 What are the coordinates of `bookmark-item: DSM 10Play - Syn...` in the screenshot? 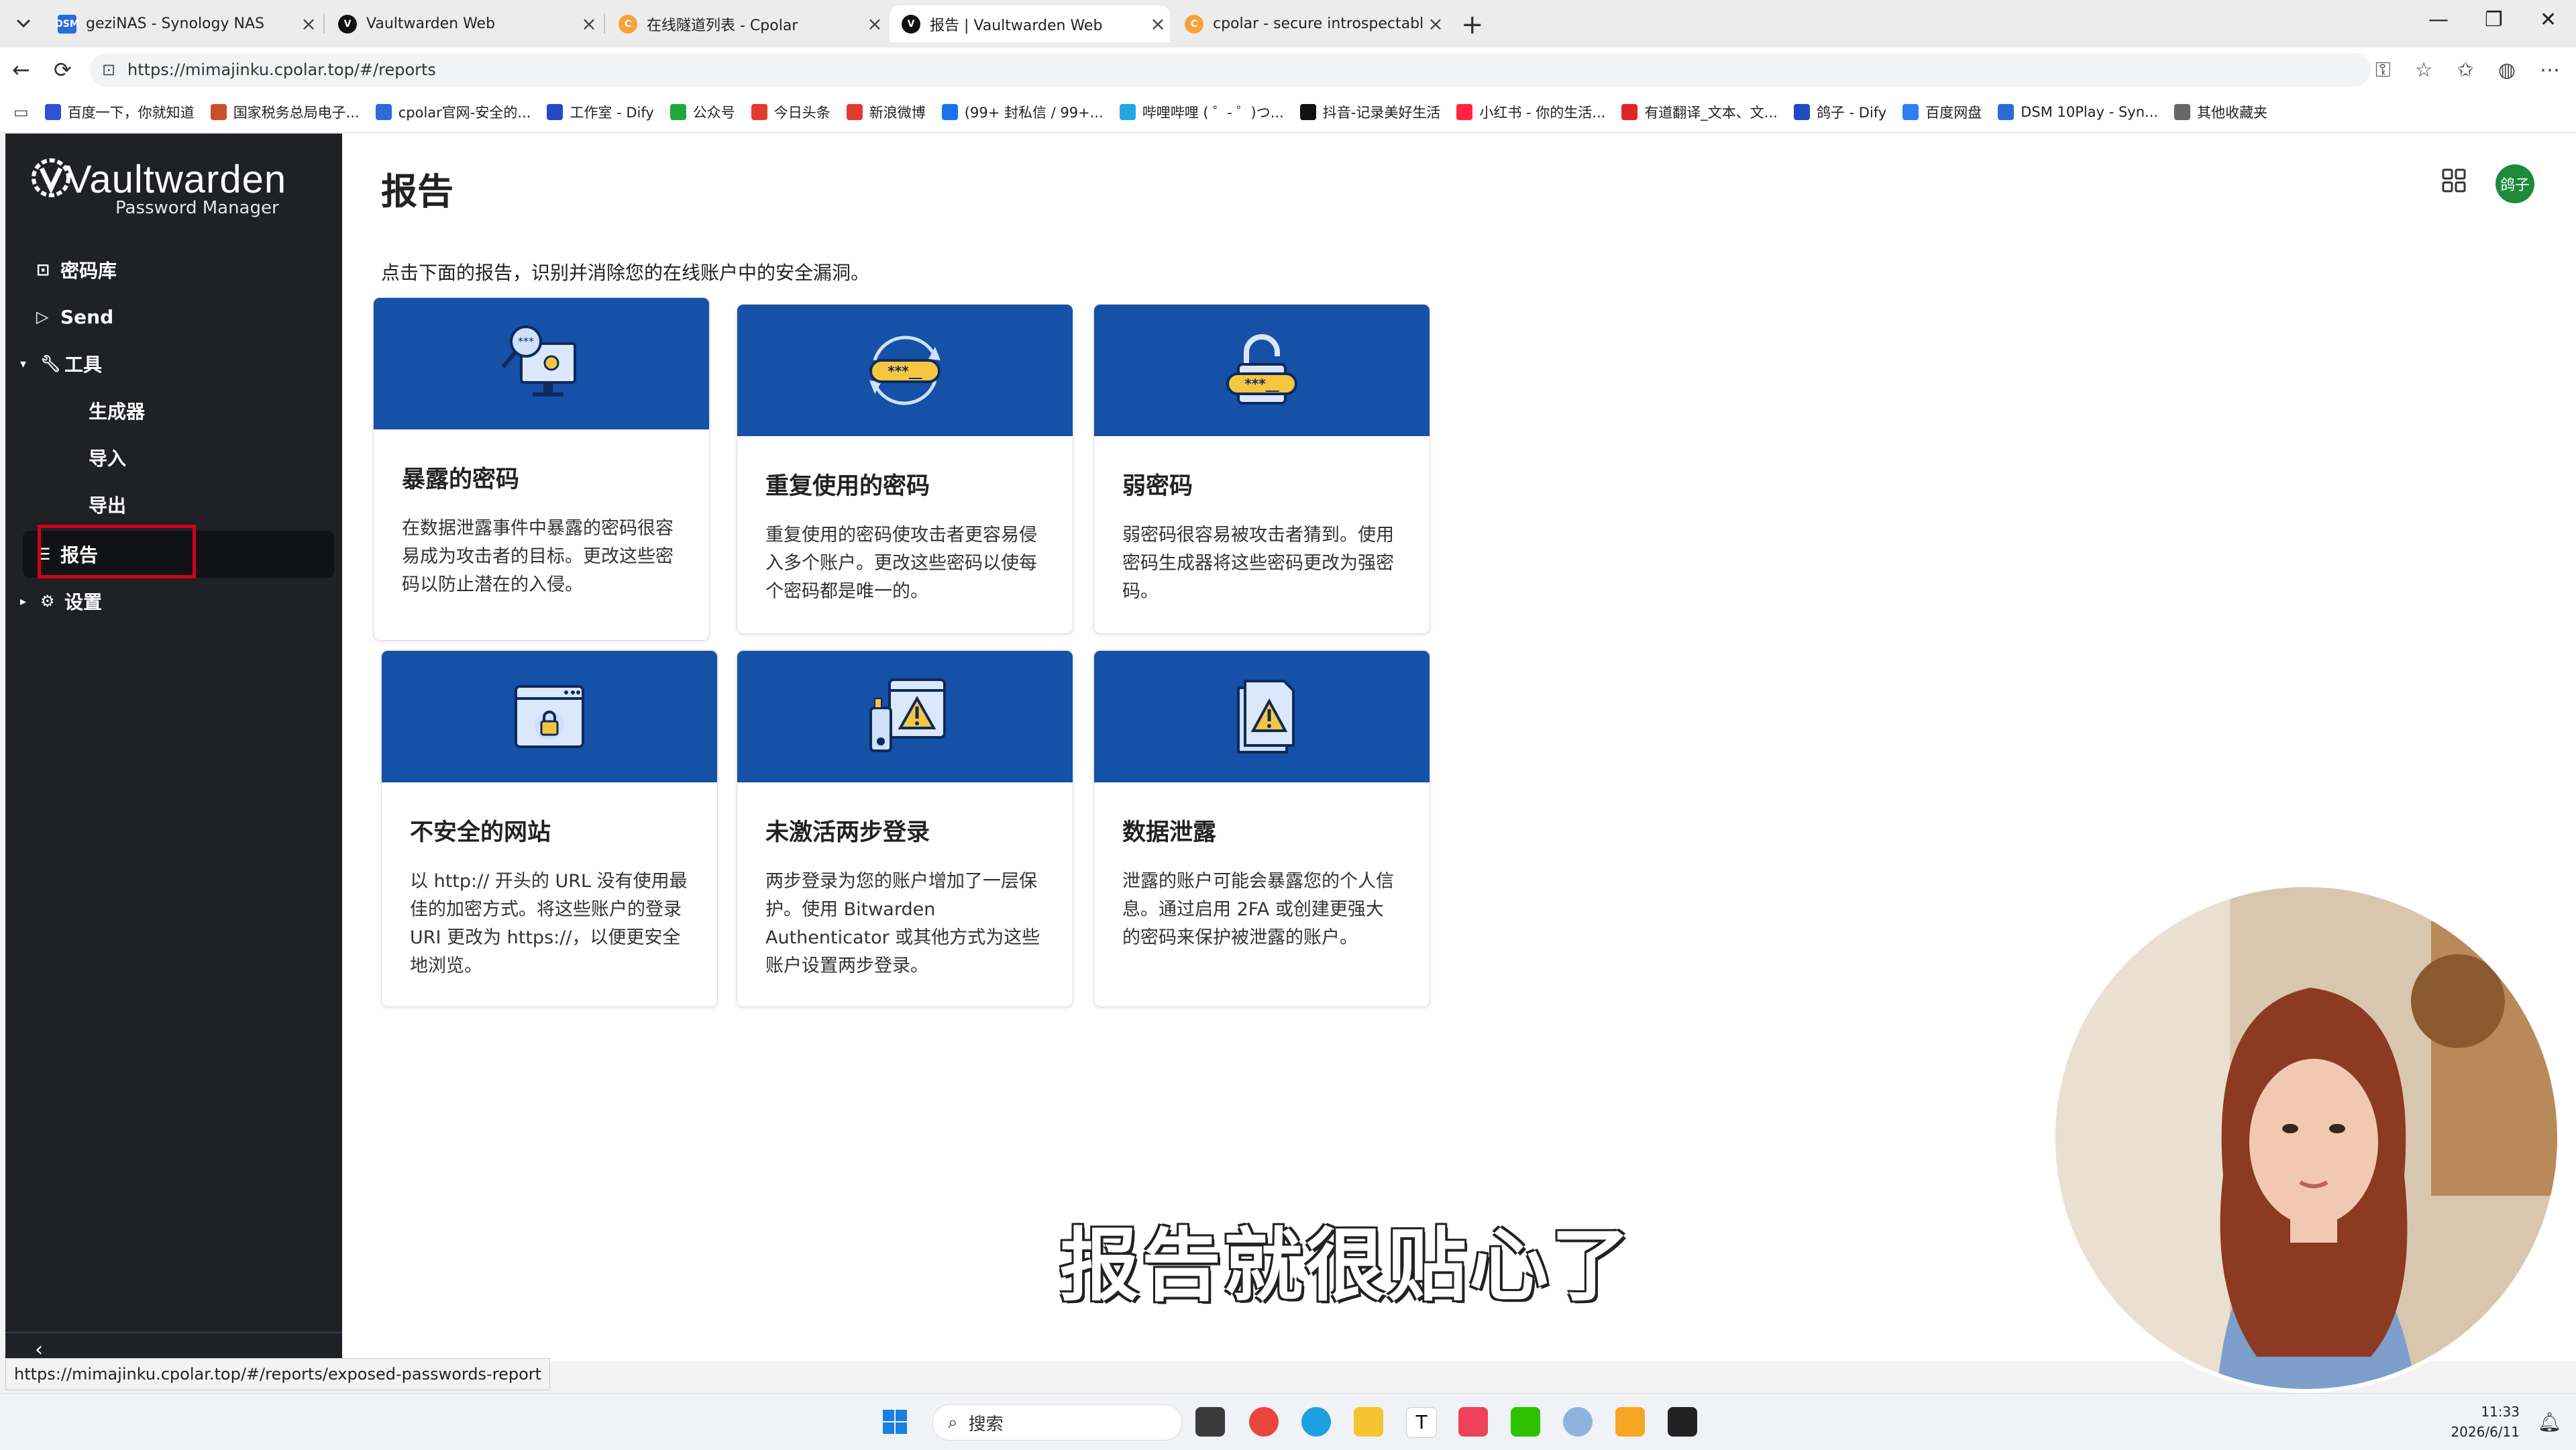 It's located at (2078, 112).